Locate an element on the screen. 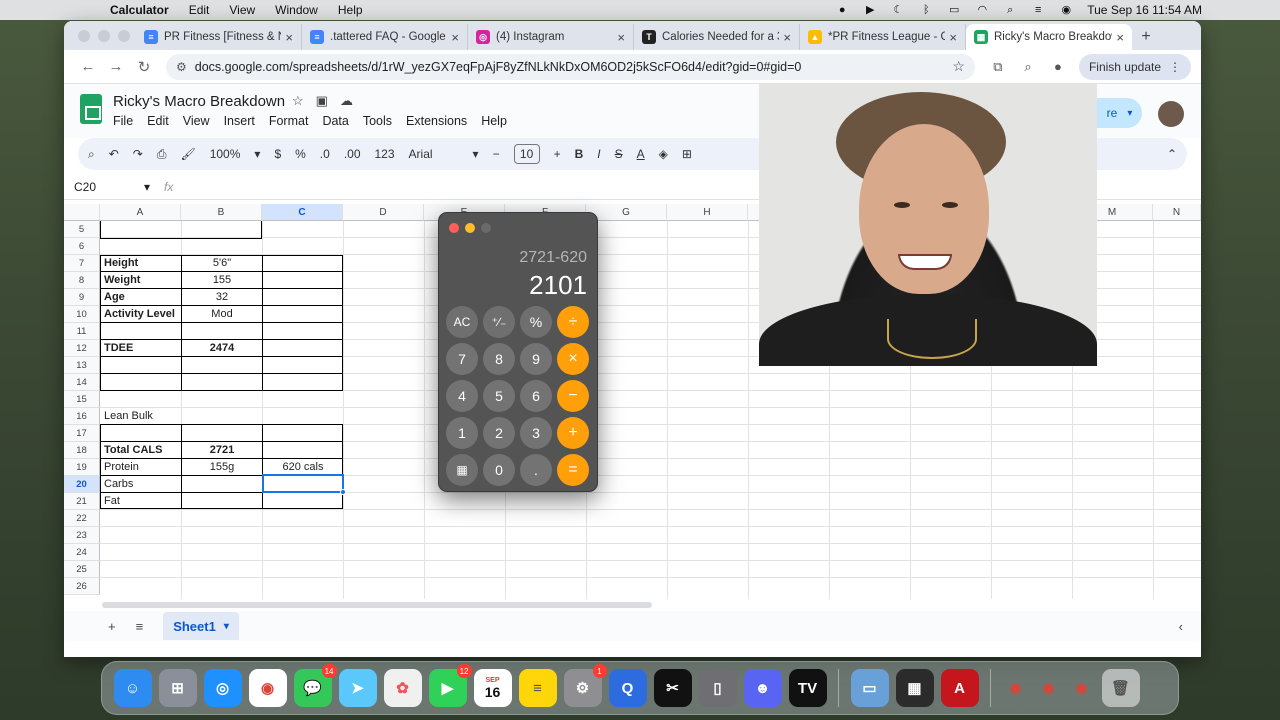  cell-a21: Fat is located at coordinates (141, 501).